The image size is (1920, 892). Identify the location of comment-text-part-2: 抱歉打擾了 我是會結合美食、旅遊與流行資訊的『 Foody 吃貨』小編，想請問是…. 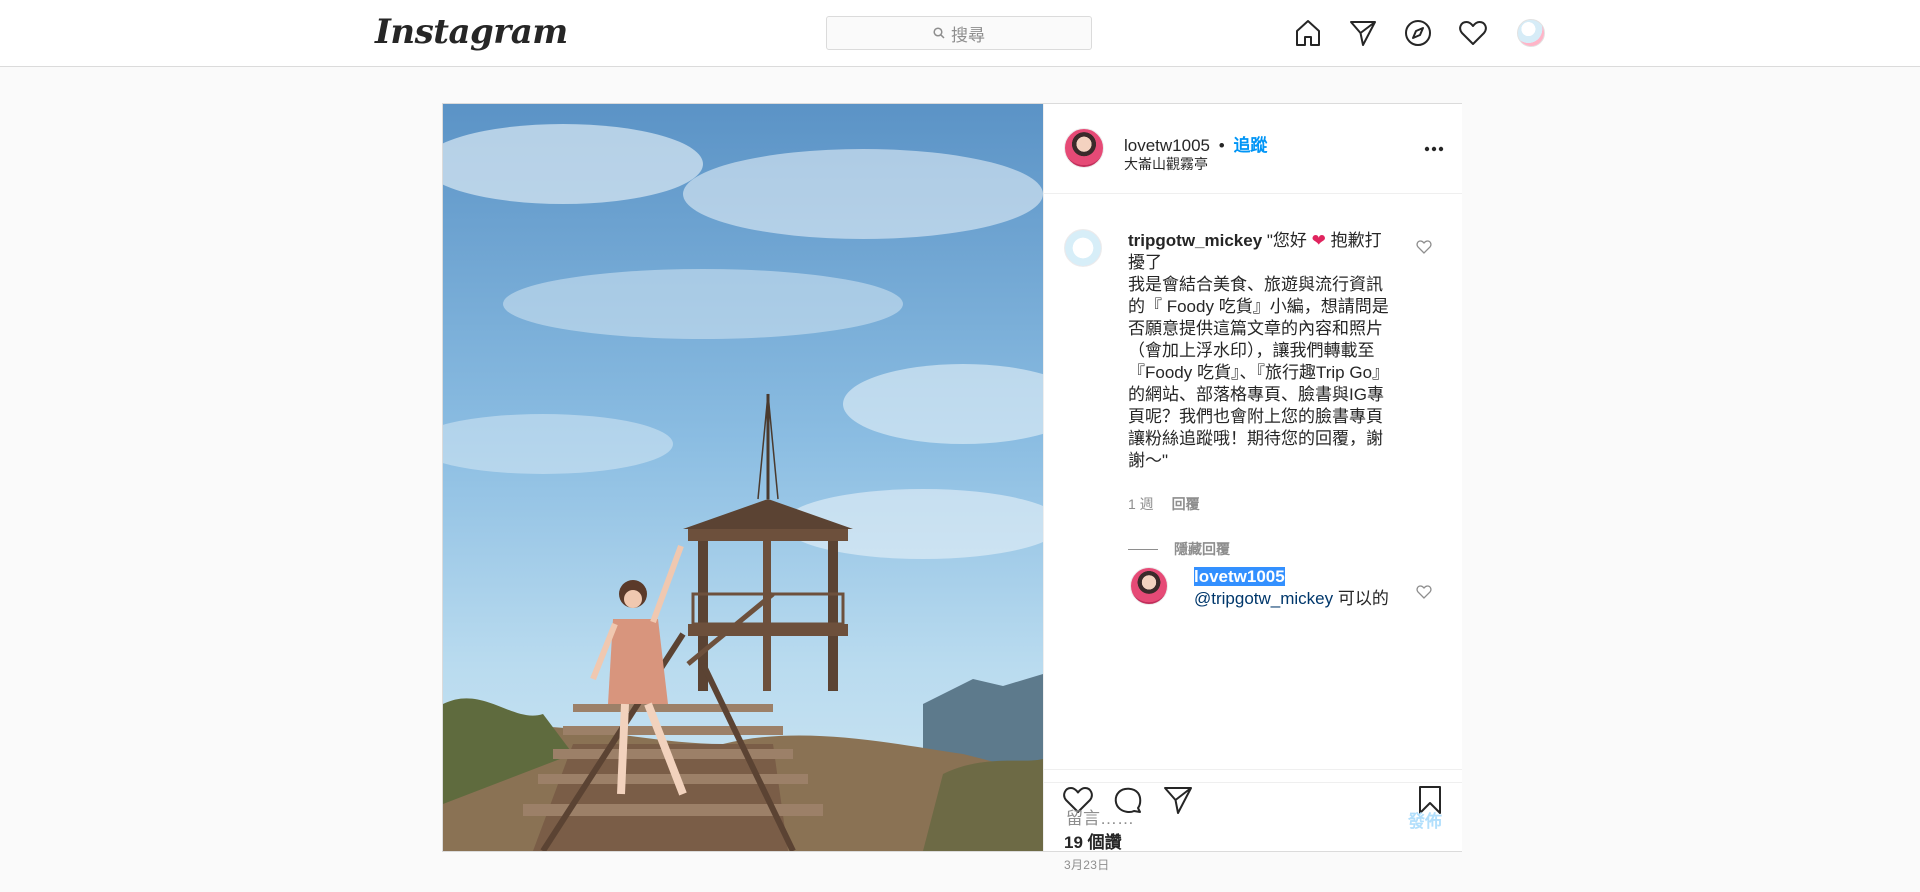
(1259, 350).